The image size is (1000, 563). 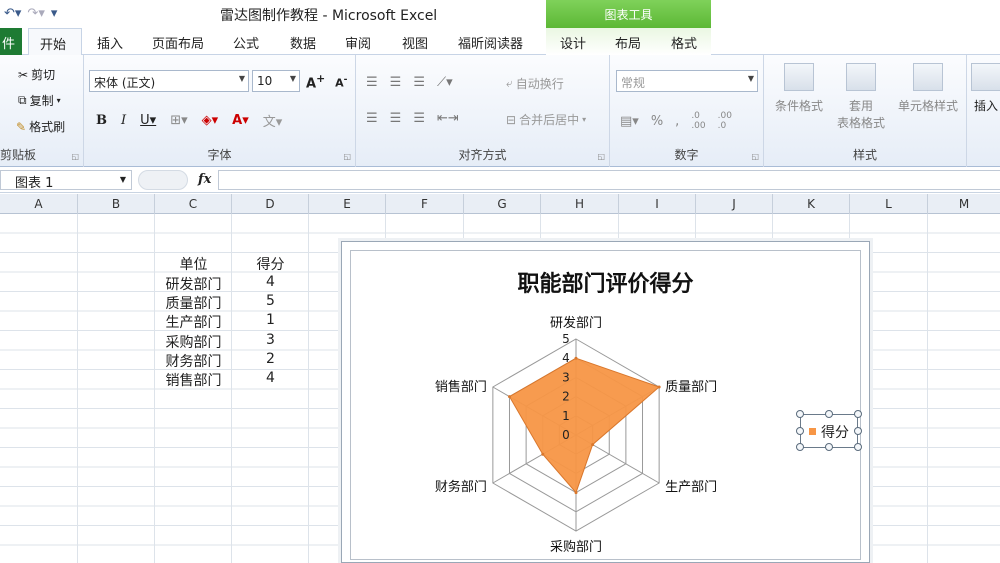 I want to click on tab-formulas: 公式, so click(x=246, y=42).